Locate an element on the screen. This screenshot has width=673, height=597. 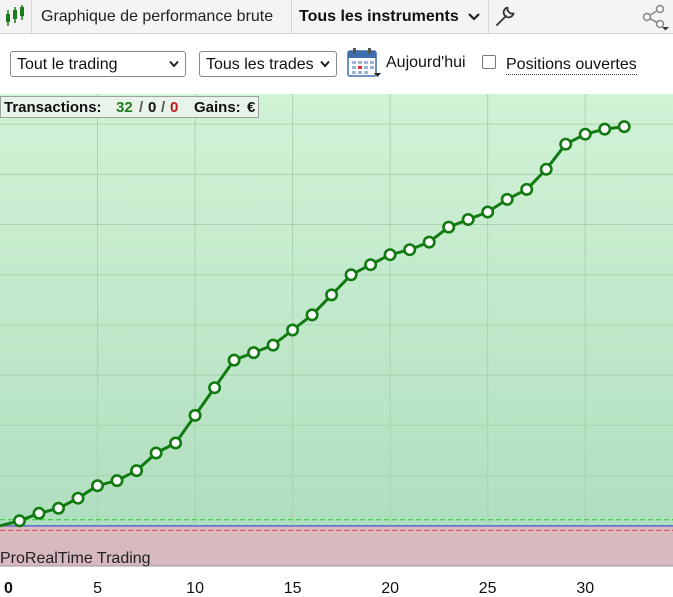
x-tick-label: 5 is located at coordinates (97, 588).